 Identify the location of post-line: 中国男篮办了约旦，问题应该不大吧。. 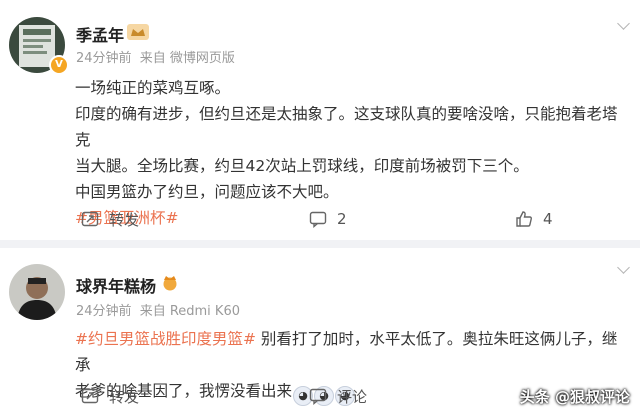
(207, 192).